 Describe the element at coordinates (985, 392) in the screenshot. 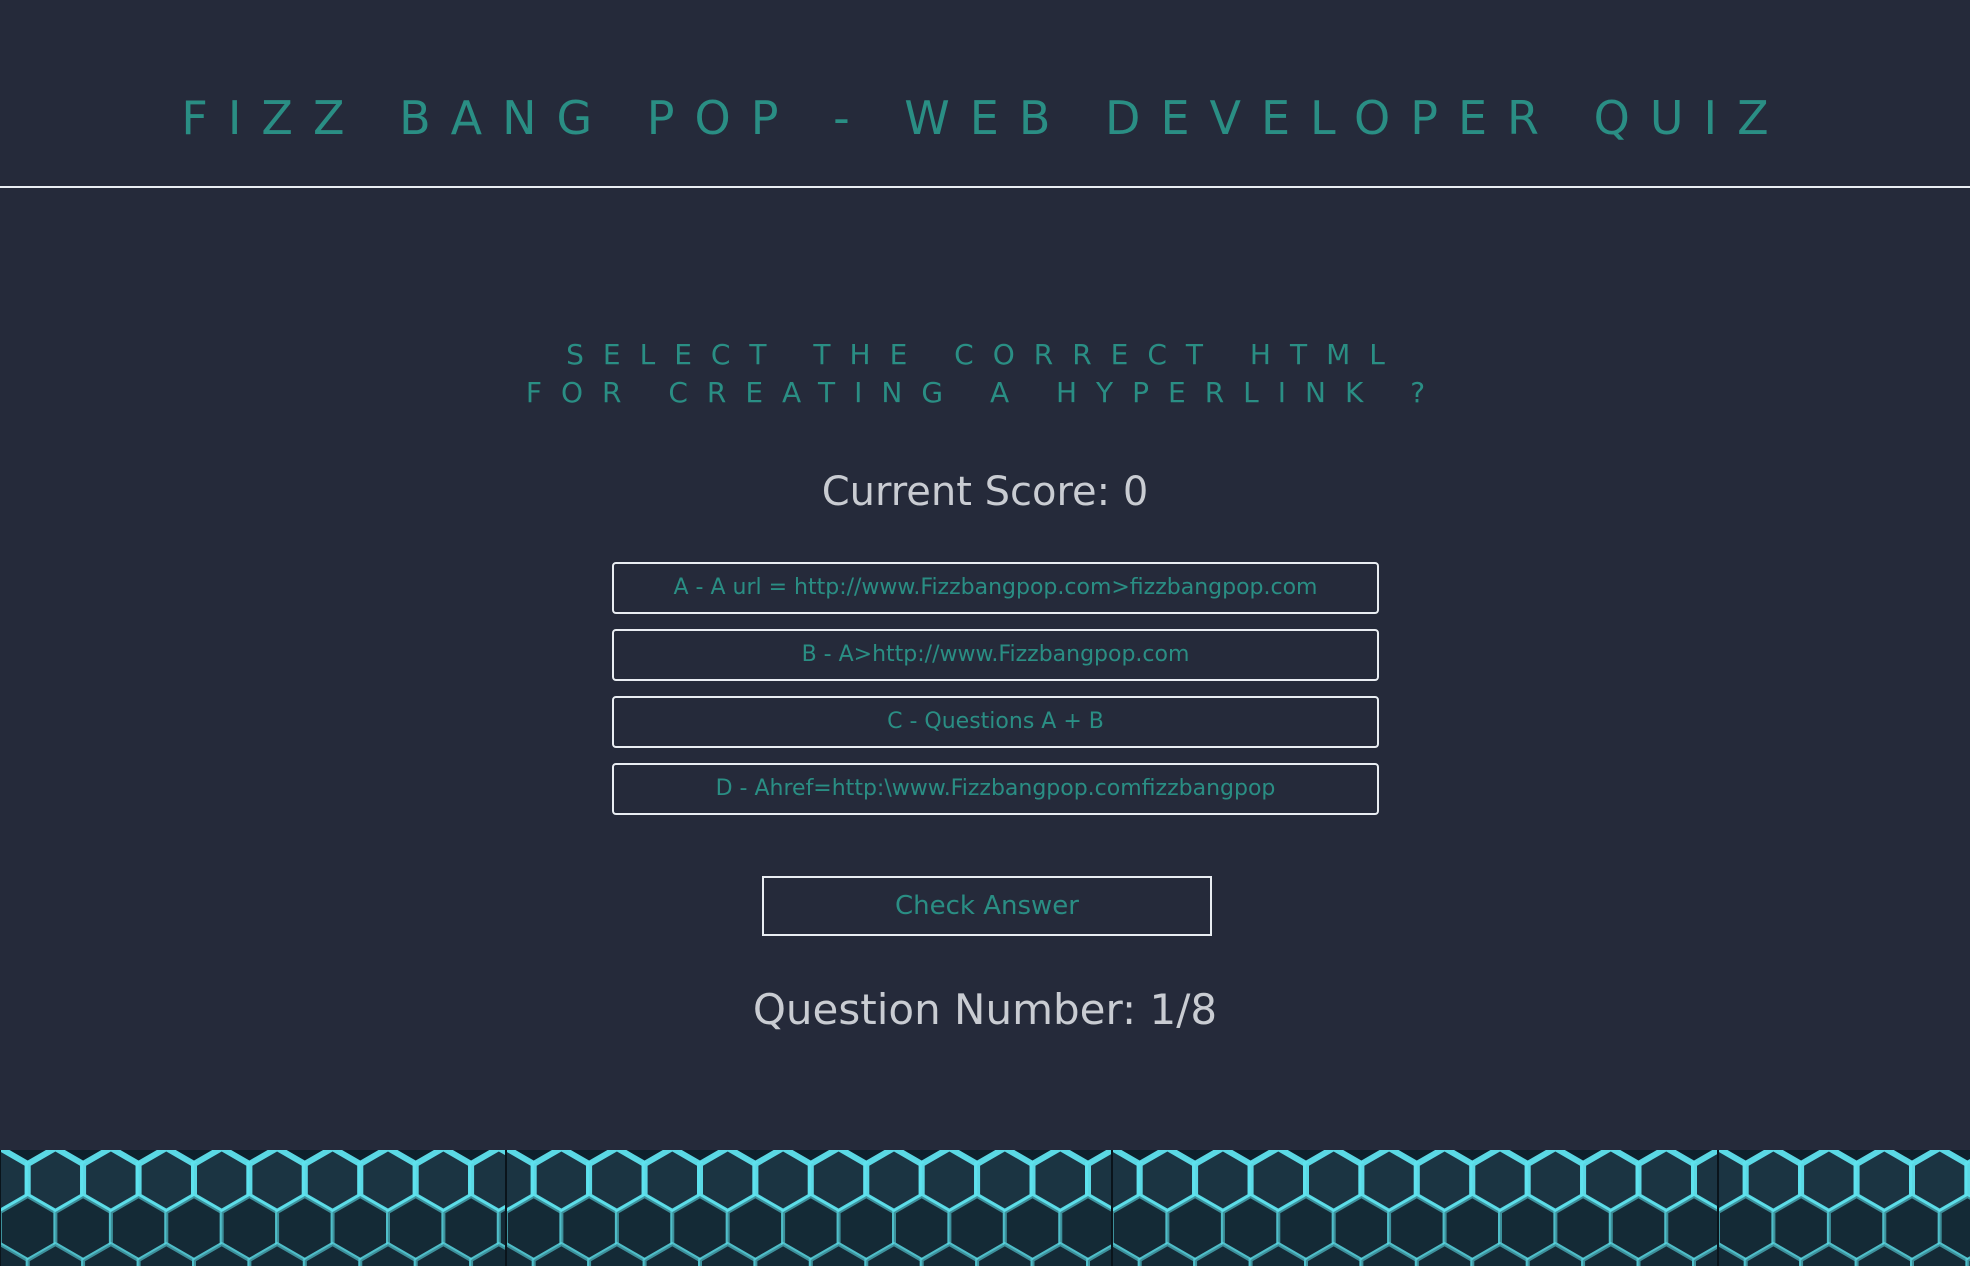

I see `question-line-2: FOR CREATING A HYPERLINK ?` at that location.